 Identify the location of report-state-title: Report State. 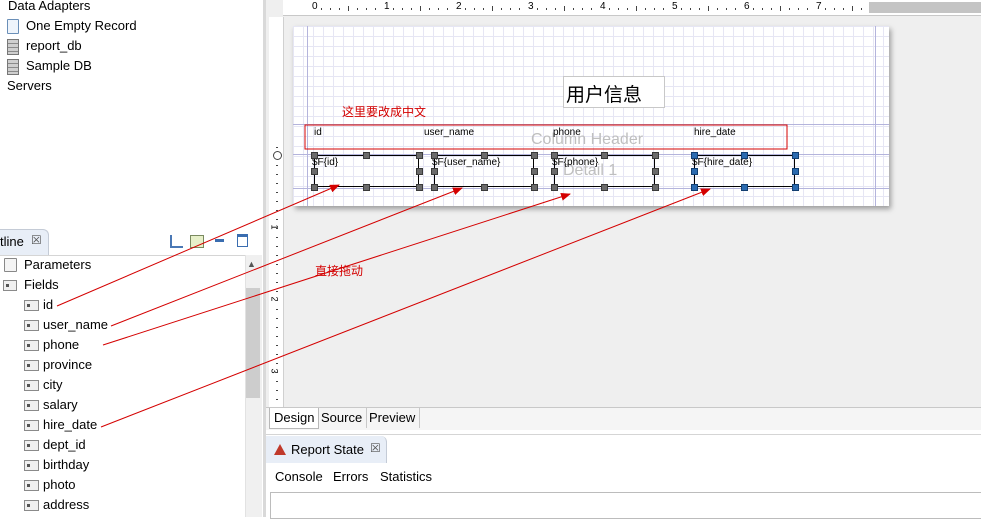
(327, 449).